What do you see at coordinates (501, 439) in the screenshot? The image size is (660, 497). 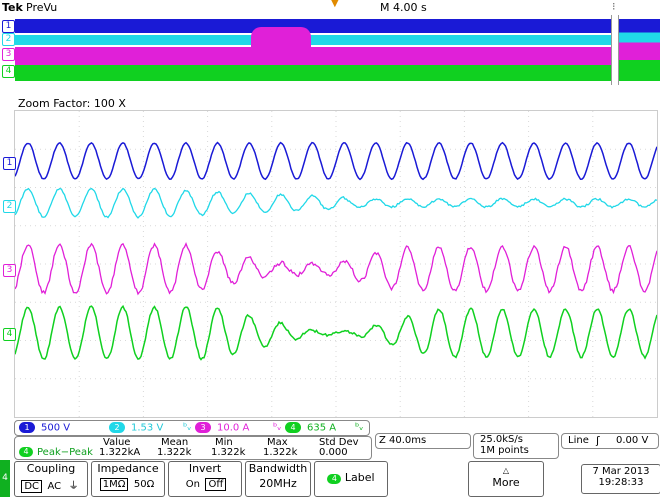 I see `sample-rate: 25.0kS/s` at bounding box center [501, 439].